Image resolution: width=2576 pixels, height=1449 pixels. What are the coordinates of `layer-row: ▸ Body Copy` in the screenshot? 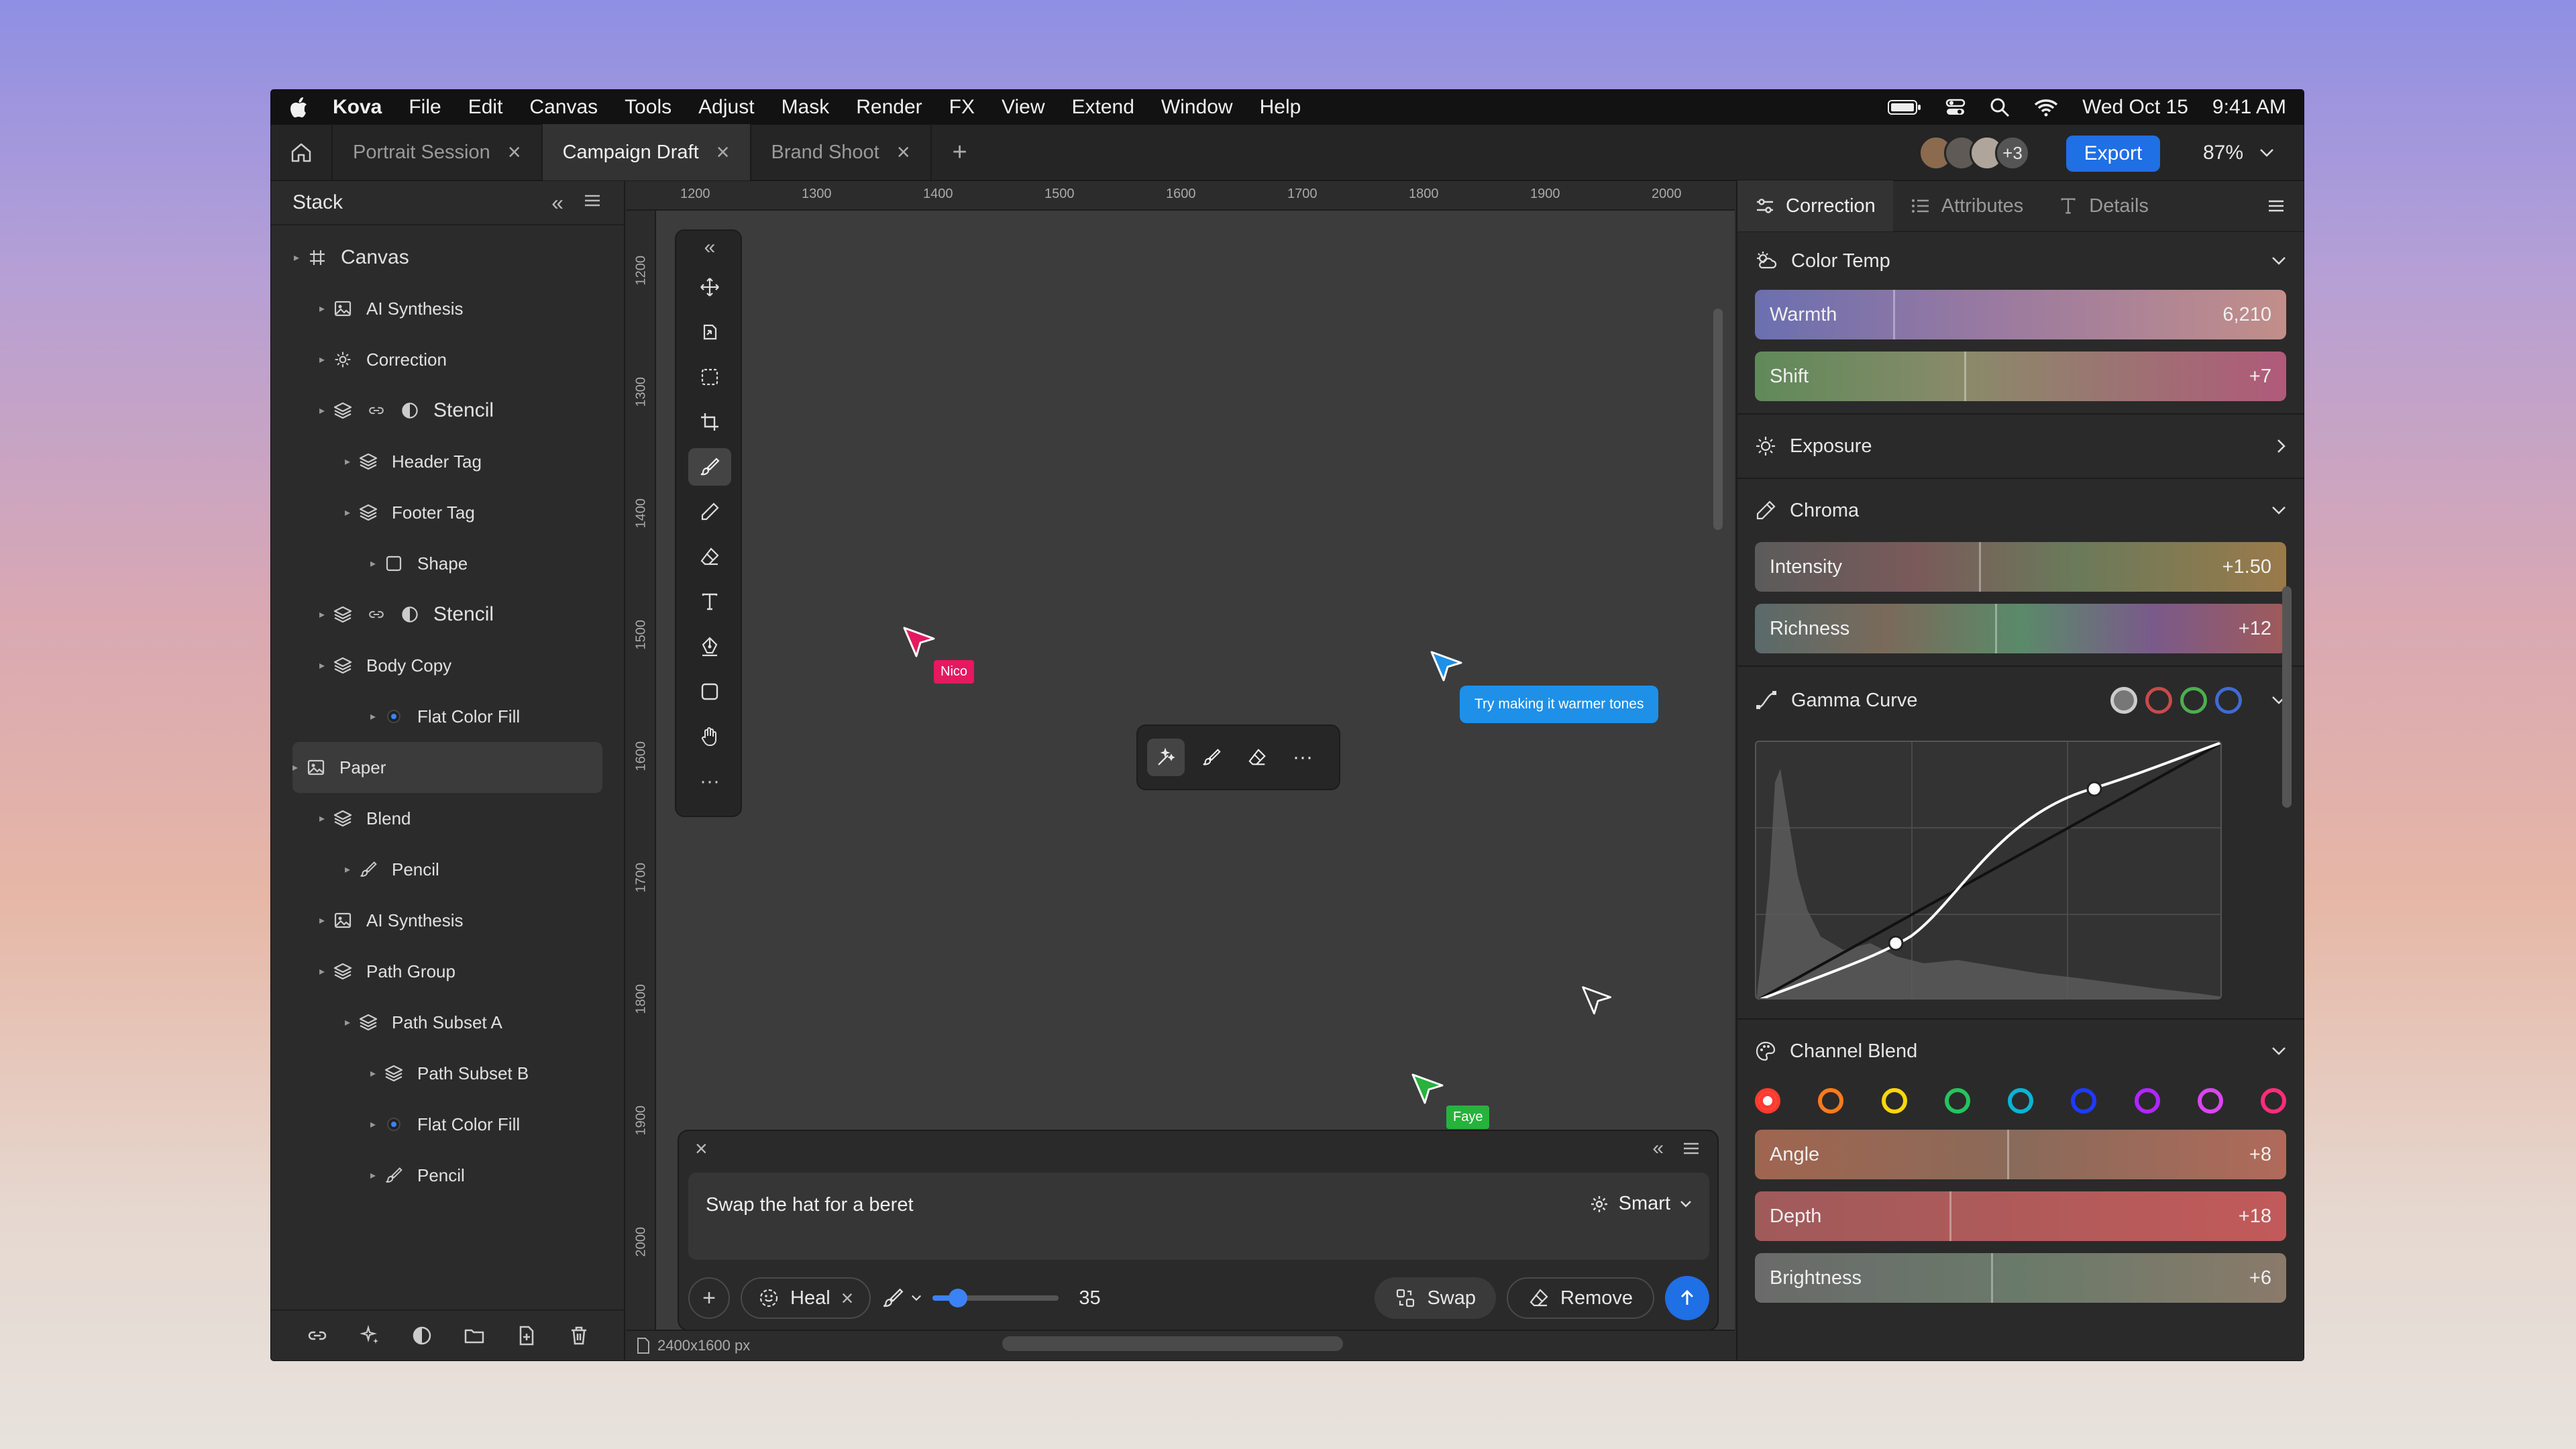 It's located at (447, 665).